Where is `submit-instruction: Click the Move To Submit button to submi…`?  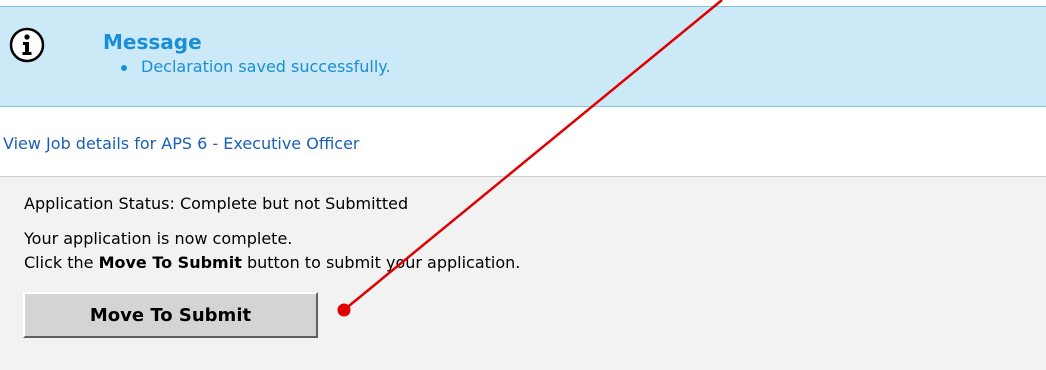
submit-instruction: Click the Move To Submit button to submi… is located at coordinates (272, 262).